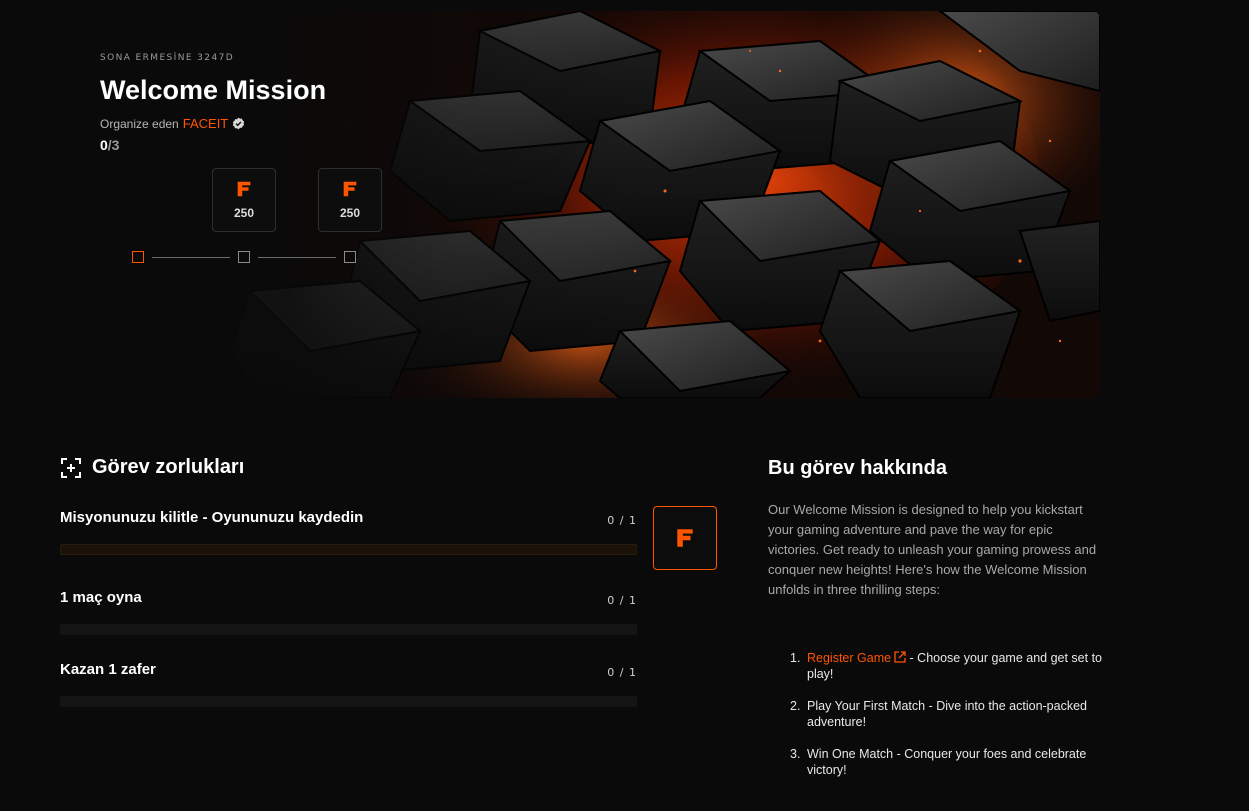  What do you see at coordinates (213, 90) in the screenshot?
I see `page-title: Welcome Mission` at bounding box center [213, 90].